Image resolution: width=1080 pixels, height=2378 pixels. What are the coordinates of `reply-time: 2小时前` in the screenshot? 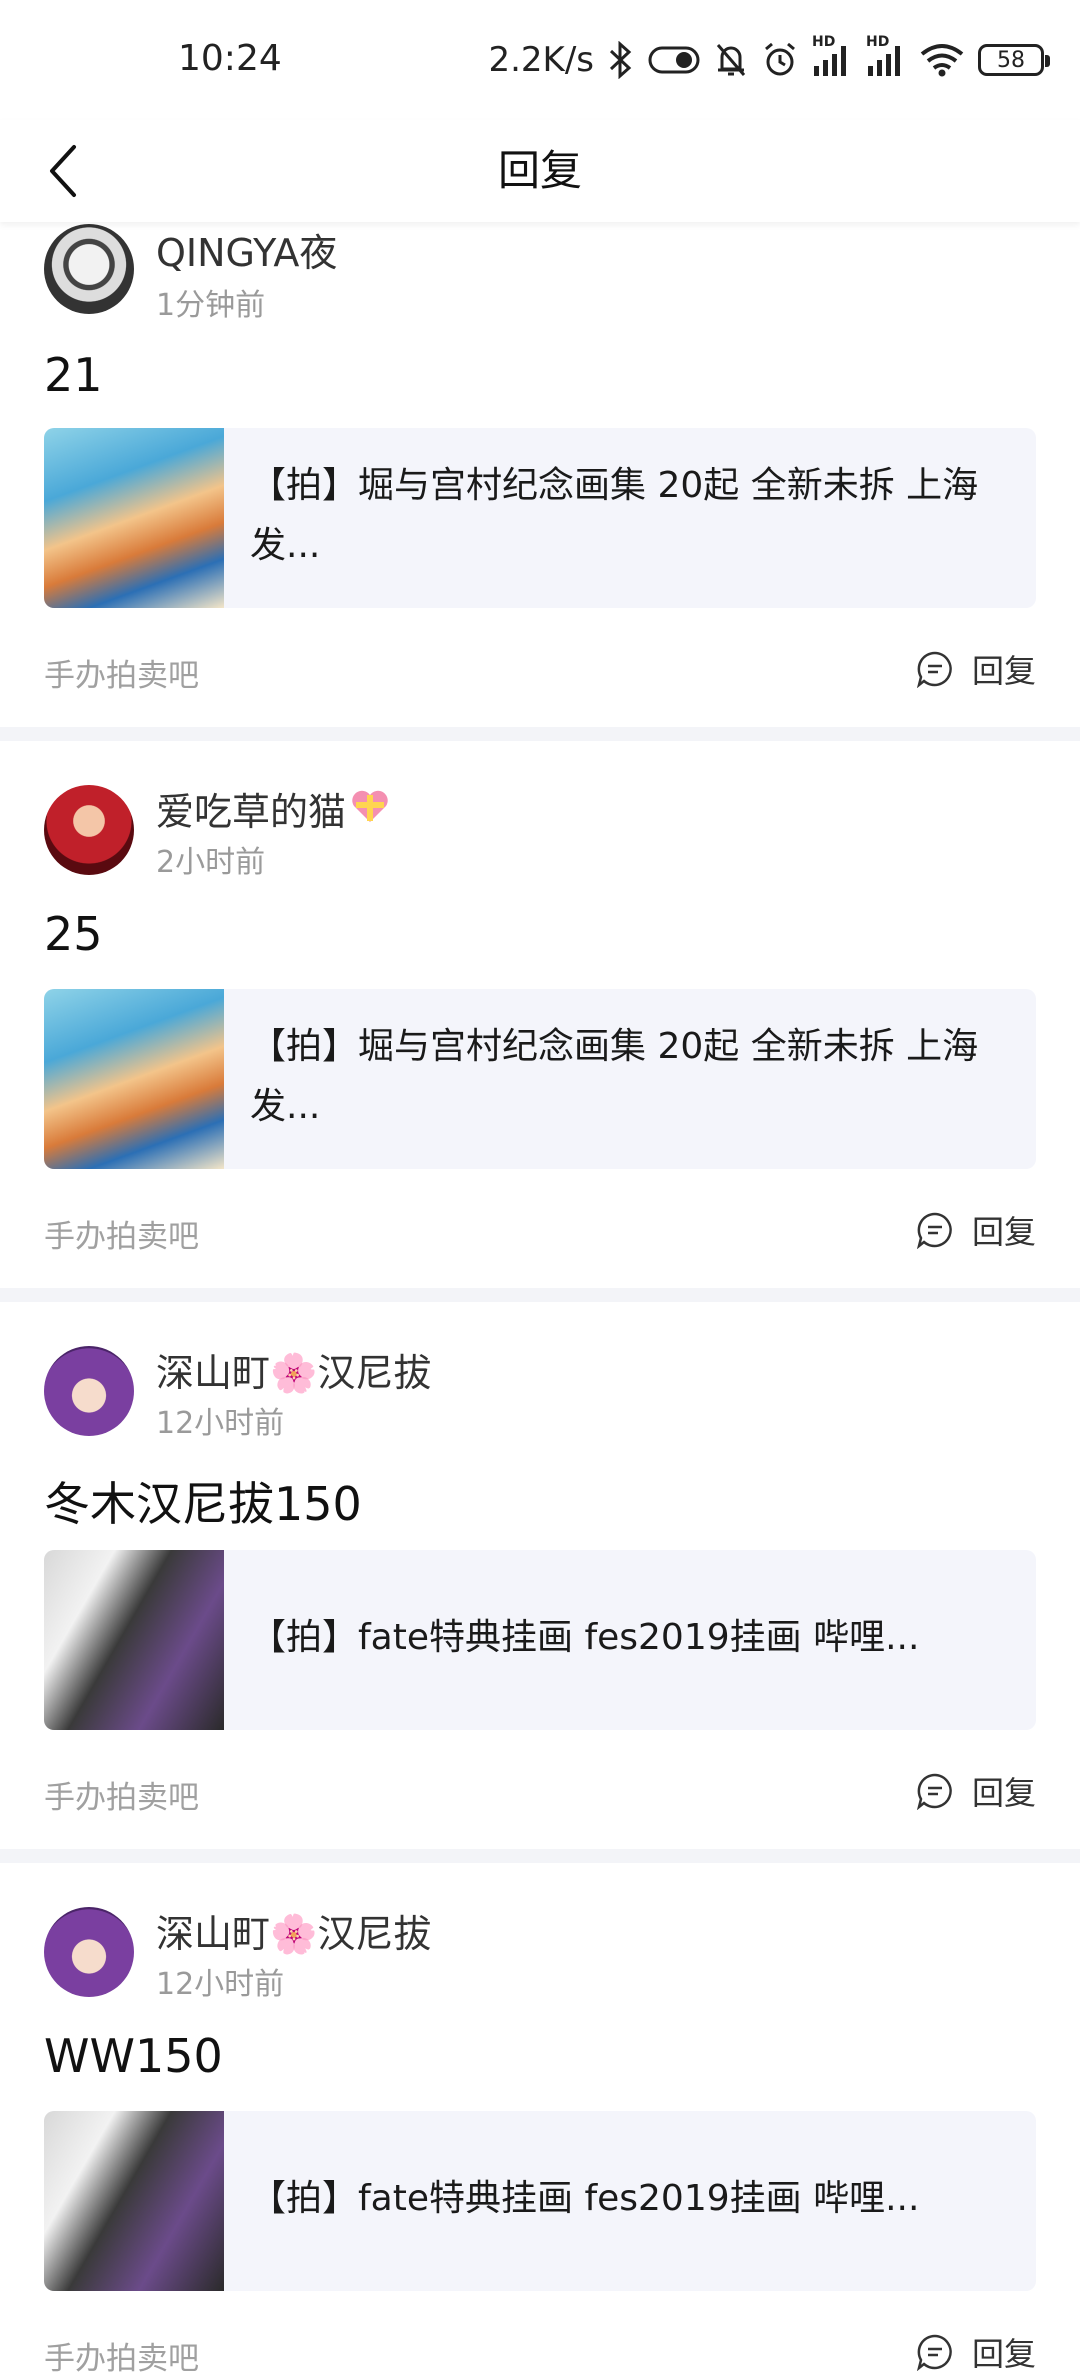 It's located at (211, 862).